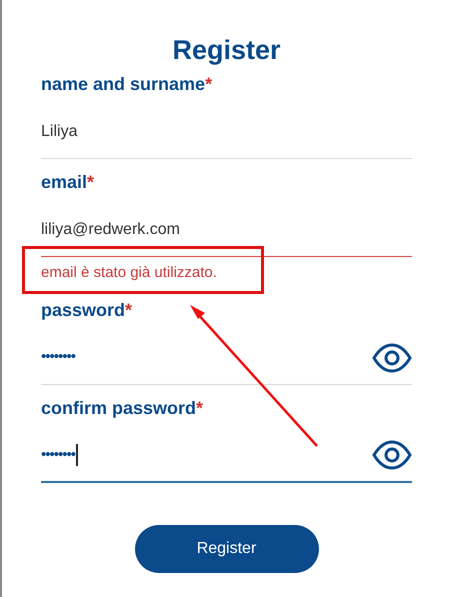 Image resolution: width=451 pixels, height=597 pixels. I want to click on field-value: liliya@redwerk.com, so click(110, 230).